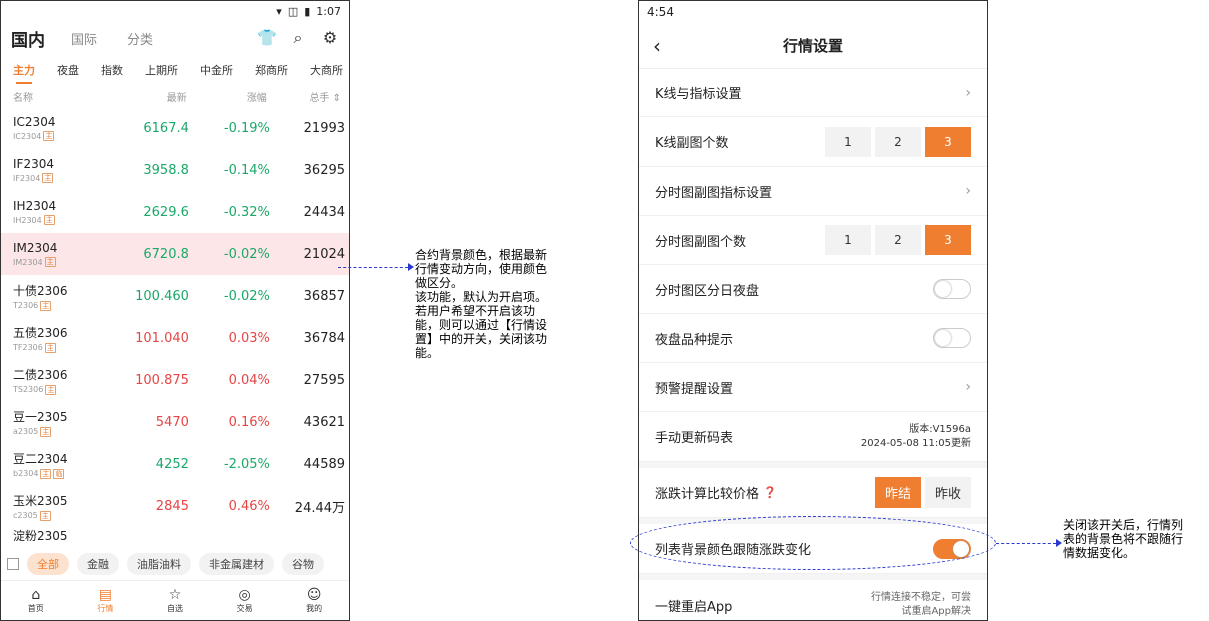 The width and height of the screenshot is (1209, 621). Describe the element at coordinates (175, 254) in the screenshot. I see `table-row: IM2304 IM2304 主 6720.8 -0.02% 21024` at that location.